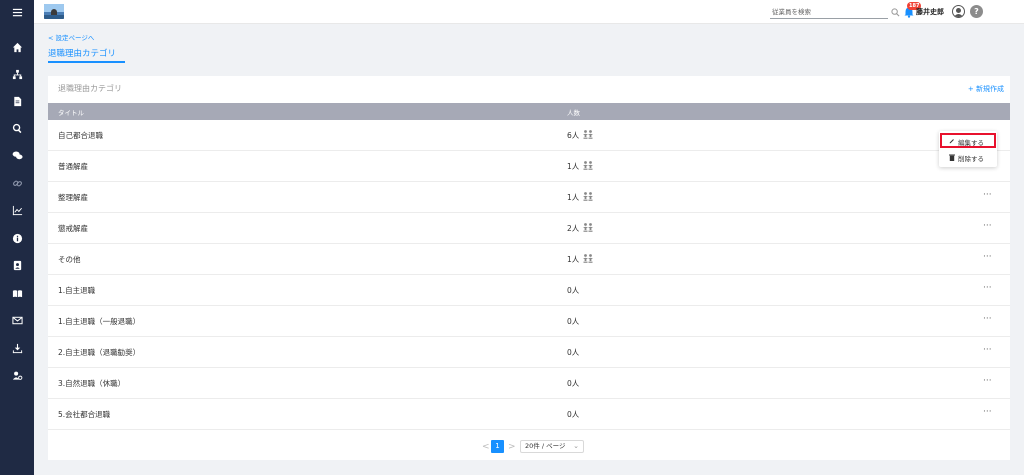  I want to click on table-row: 5.会社都合退職 0人 ···, so click(529, 414).